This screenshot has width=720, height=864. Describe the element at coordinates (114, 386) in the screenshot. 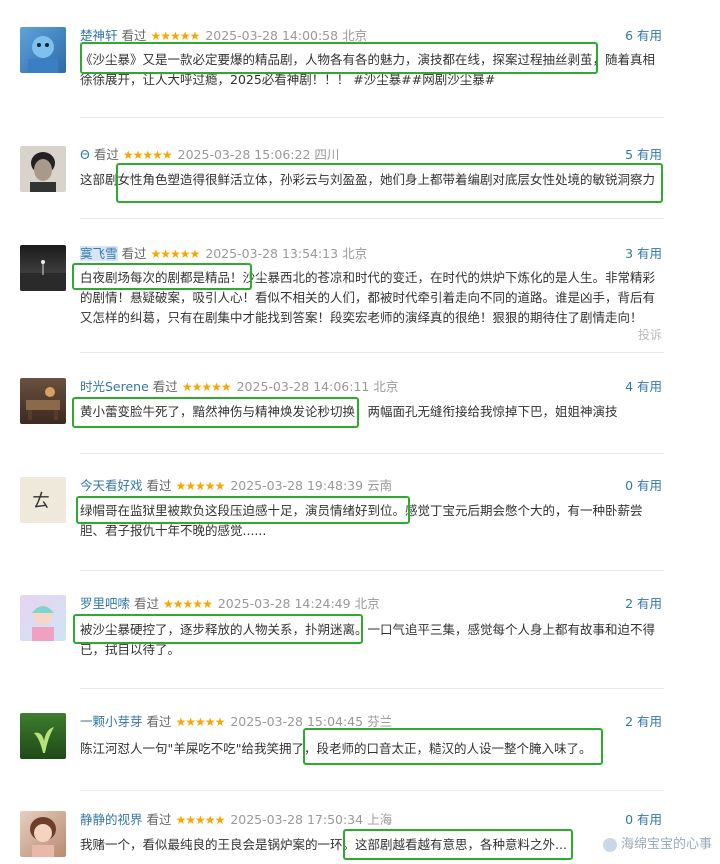

I see `username-link: 时光Serene` at that location.